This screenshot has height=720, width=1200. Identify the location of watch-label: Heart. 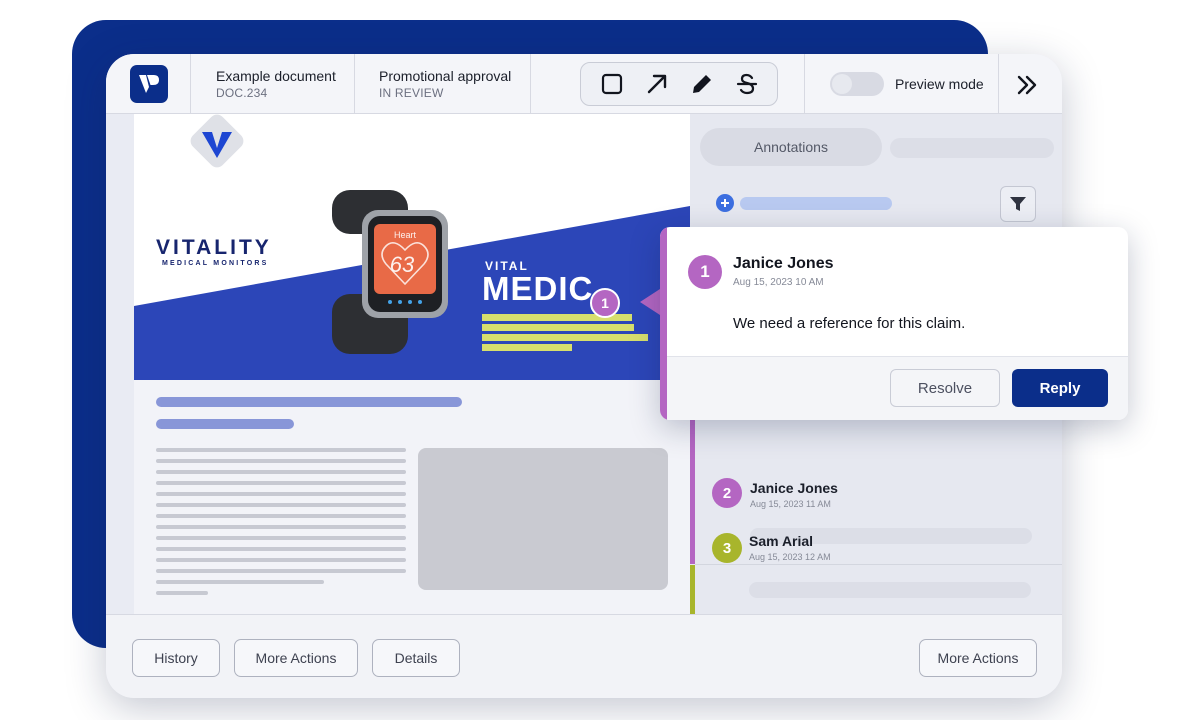
(405, 235).